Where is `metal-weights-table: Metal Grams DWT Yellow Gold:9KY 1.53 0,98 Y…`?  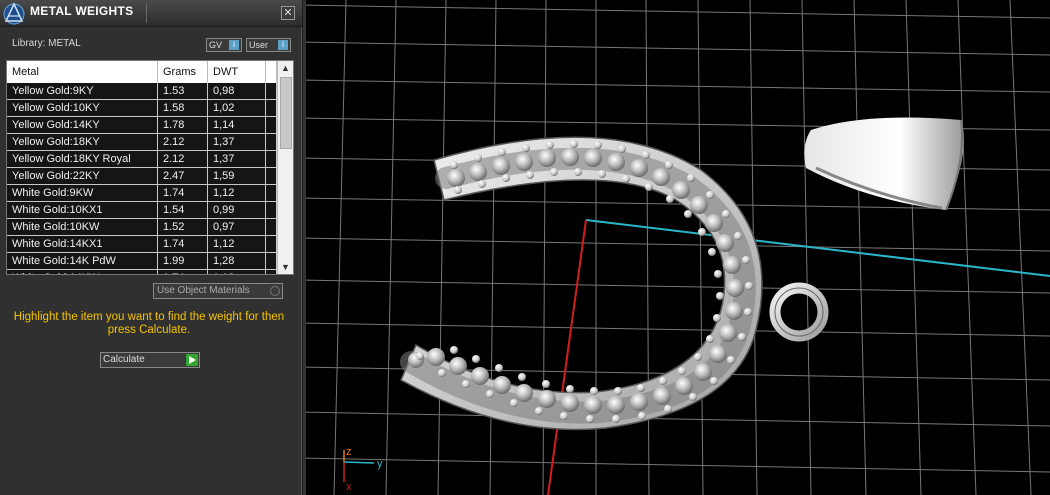 metal-weights-table: Metal Grams DWT Yellow Gold:9KY 1.53 0,98 Y… is located at coordinates (150, 167).